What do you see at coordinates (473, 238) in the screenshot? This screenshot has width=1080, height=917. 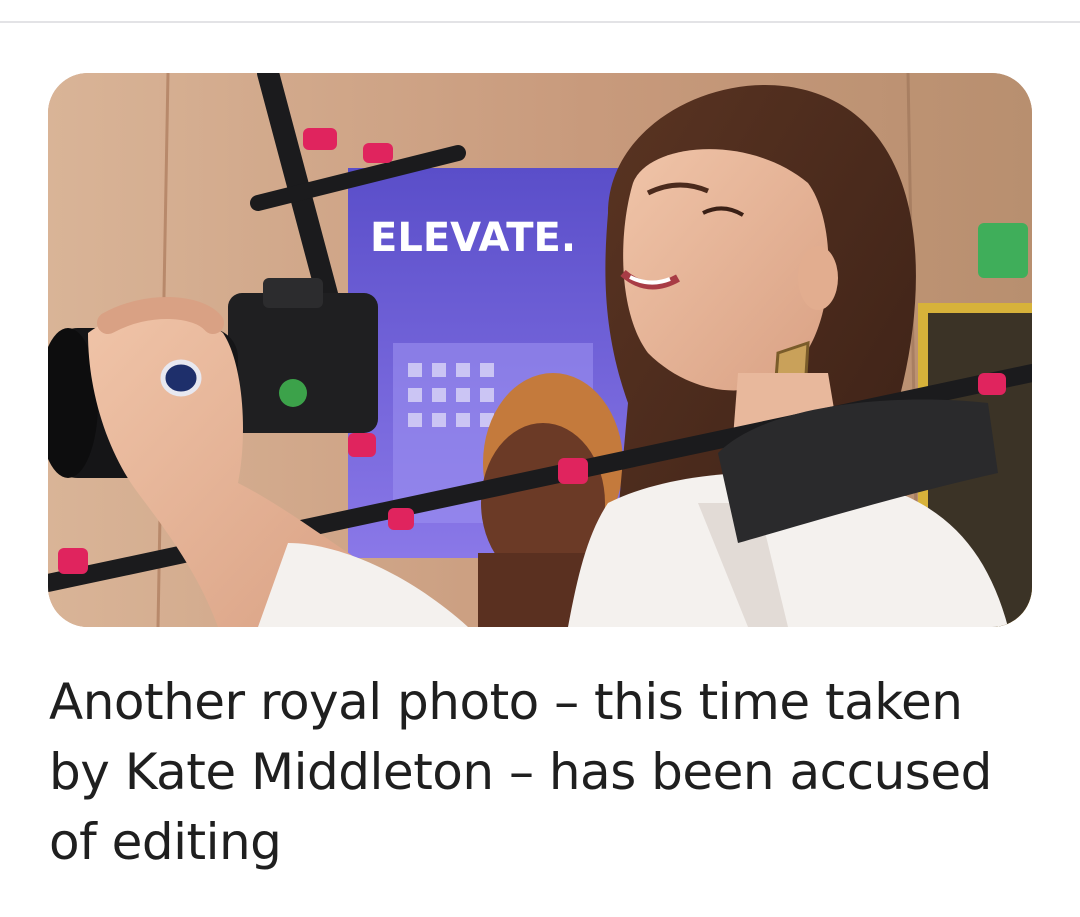 I see `banner-text: ELEVATE.` at bounding box center [473, 238].